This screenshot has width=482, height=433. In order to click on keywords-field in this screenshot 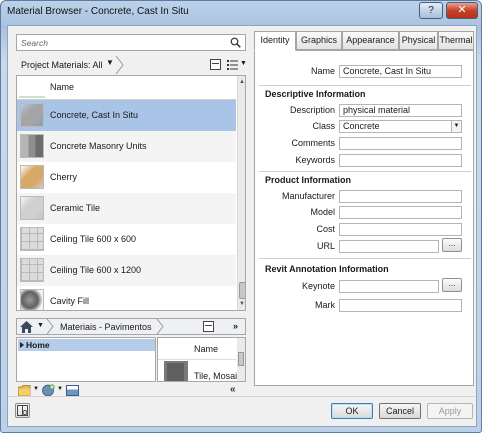, I will do `click(400, 160)`.